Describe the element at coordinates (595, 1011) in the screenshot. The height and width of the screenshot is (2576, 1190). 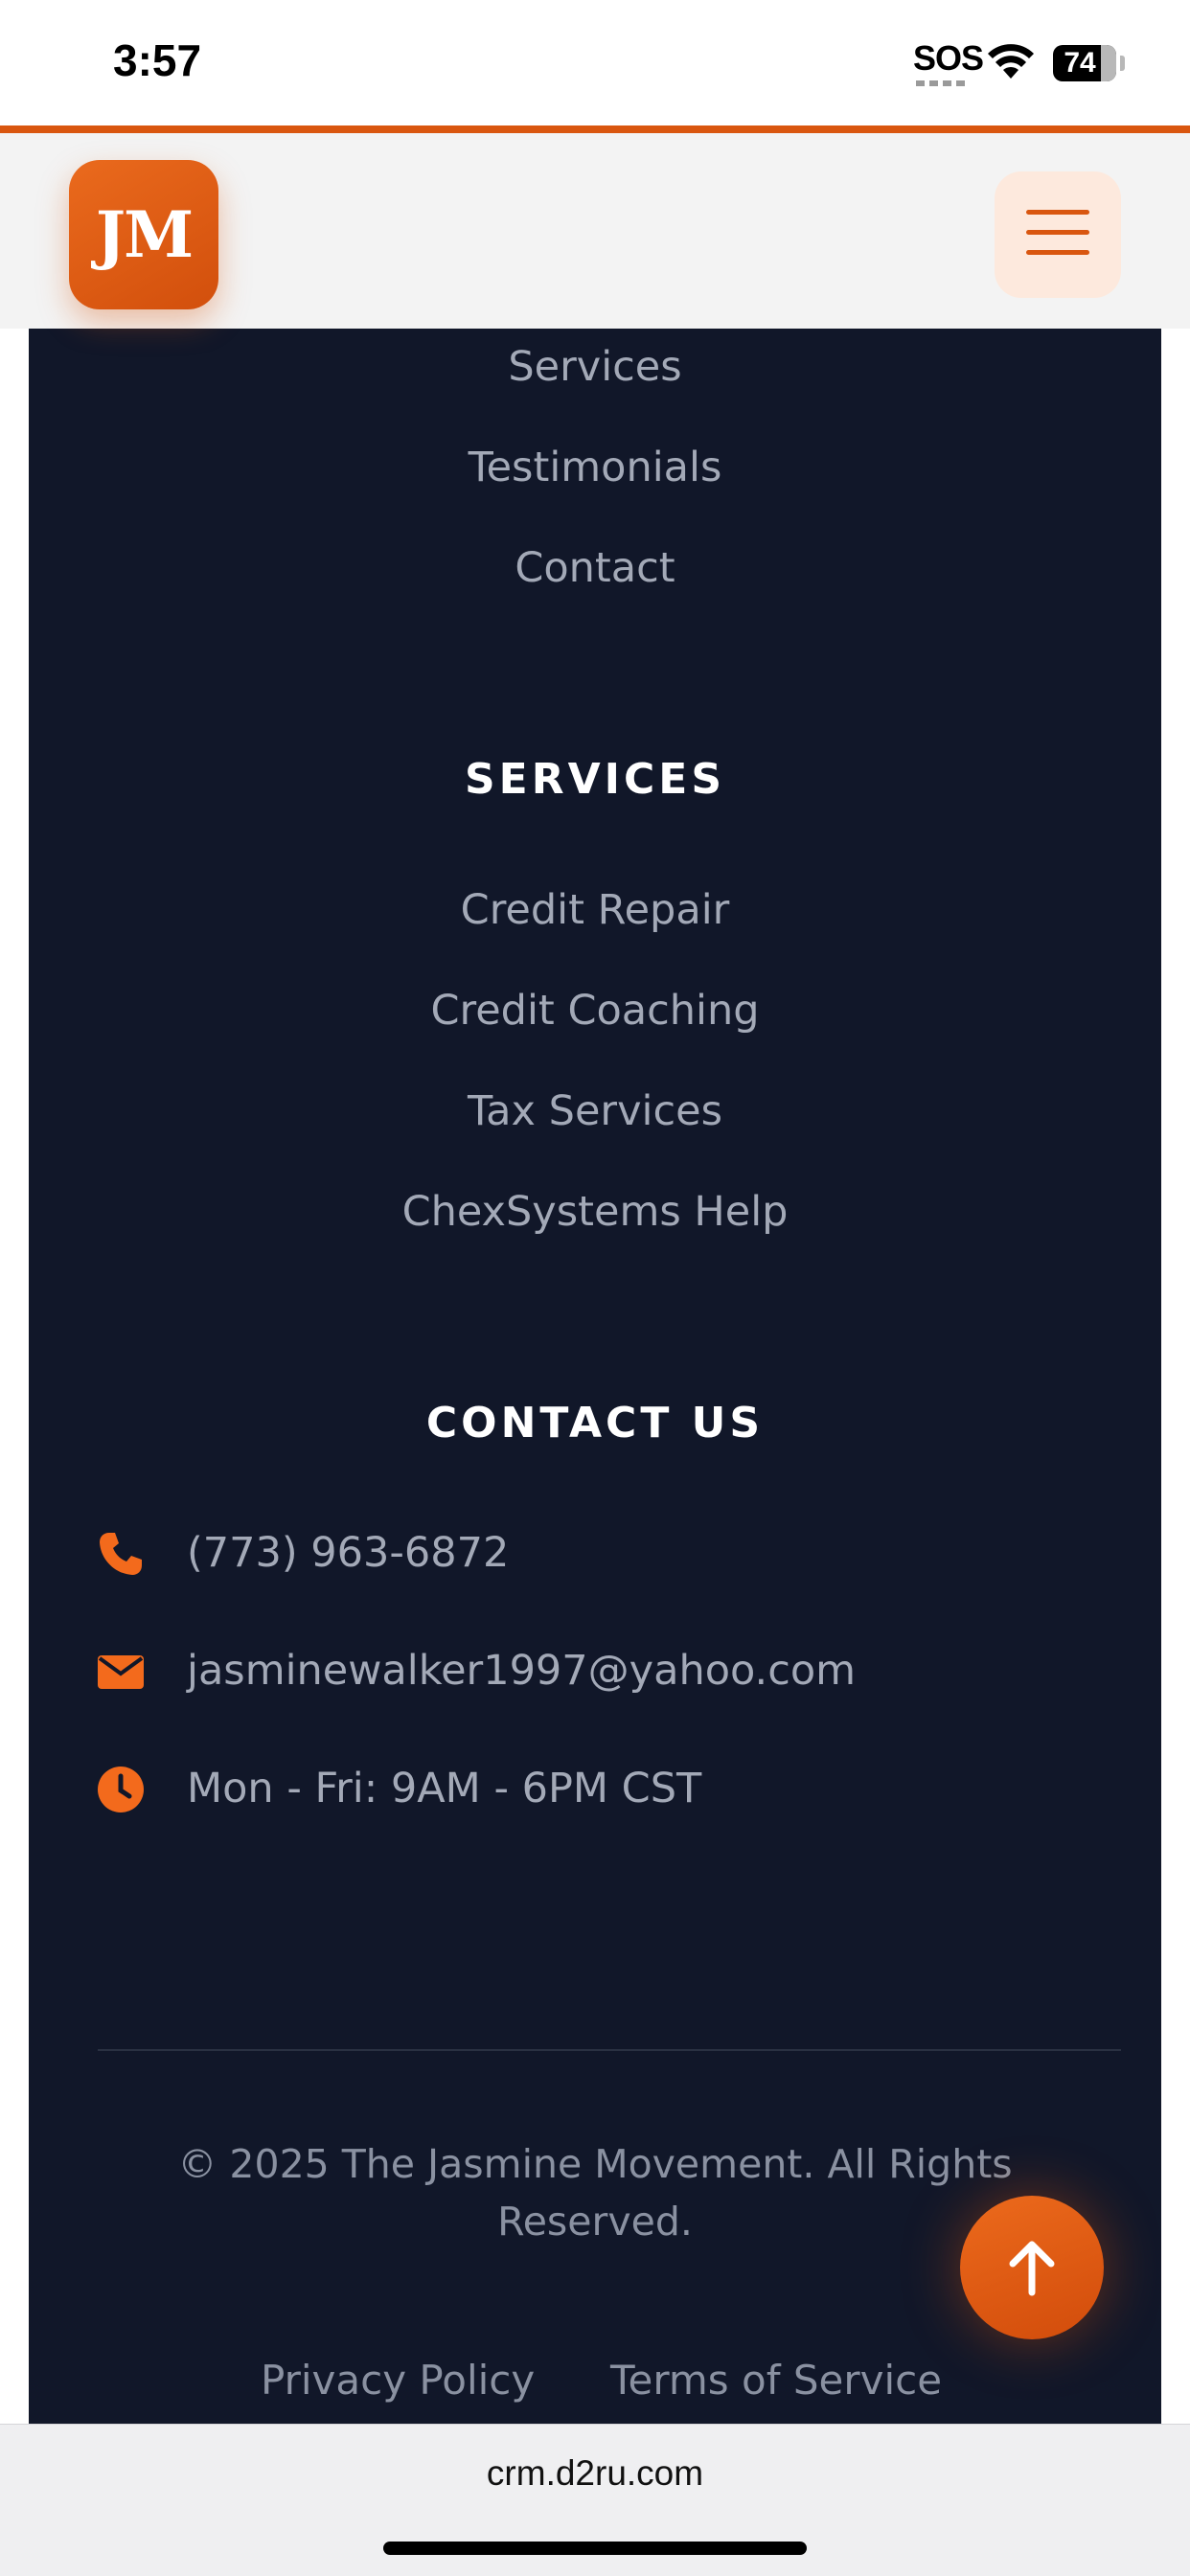
I see `footer-service-credit-coaching: Credit Coaching` at that location.